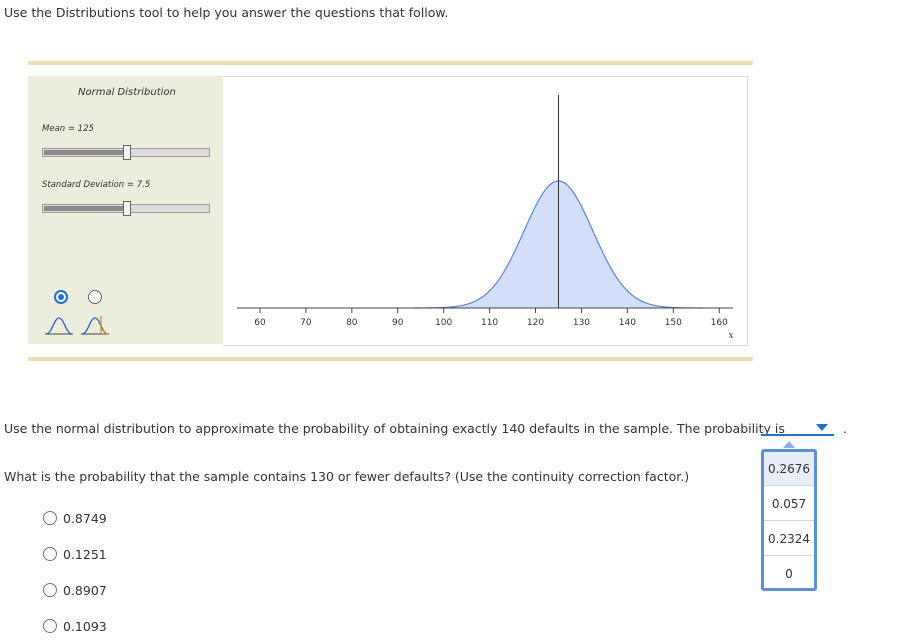  I want to click on x-tick-label: 130, so click(581, 323).